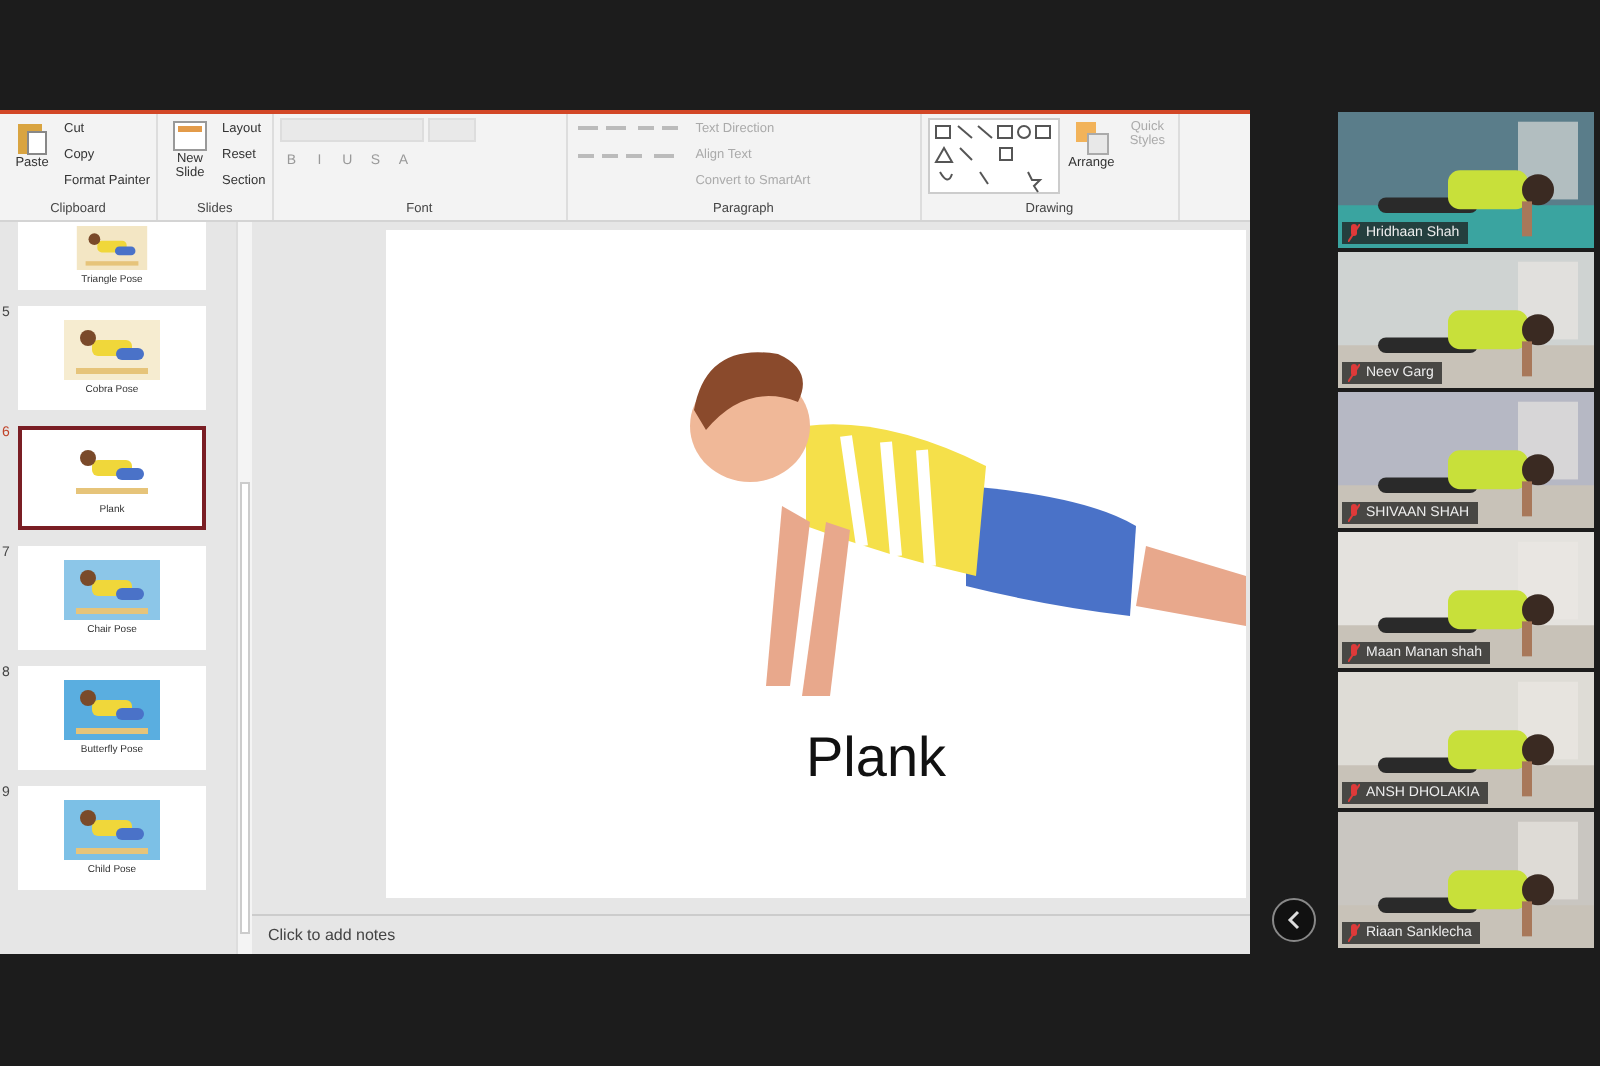 The width and height of the screenshot is (1600, 1066). I want to click on notes-field: Click to add notes, so click(751, 934).